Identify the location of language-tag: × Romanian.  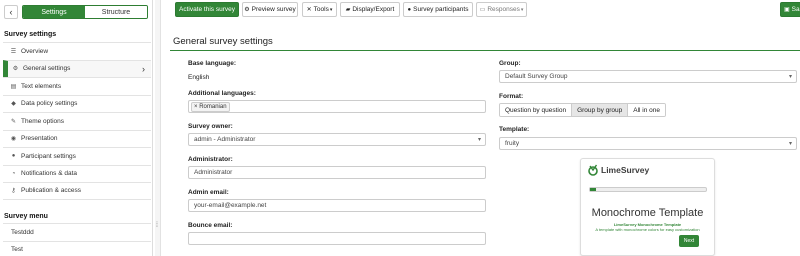
(210, 106).